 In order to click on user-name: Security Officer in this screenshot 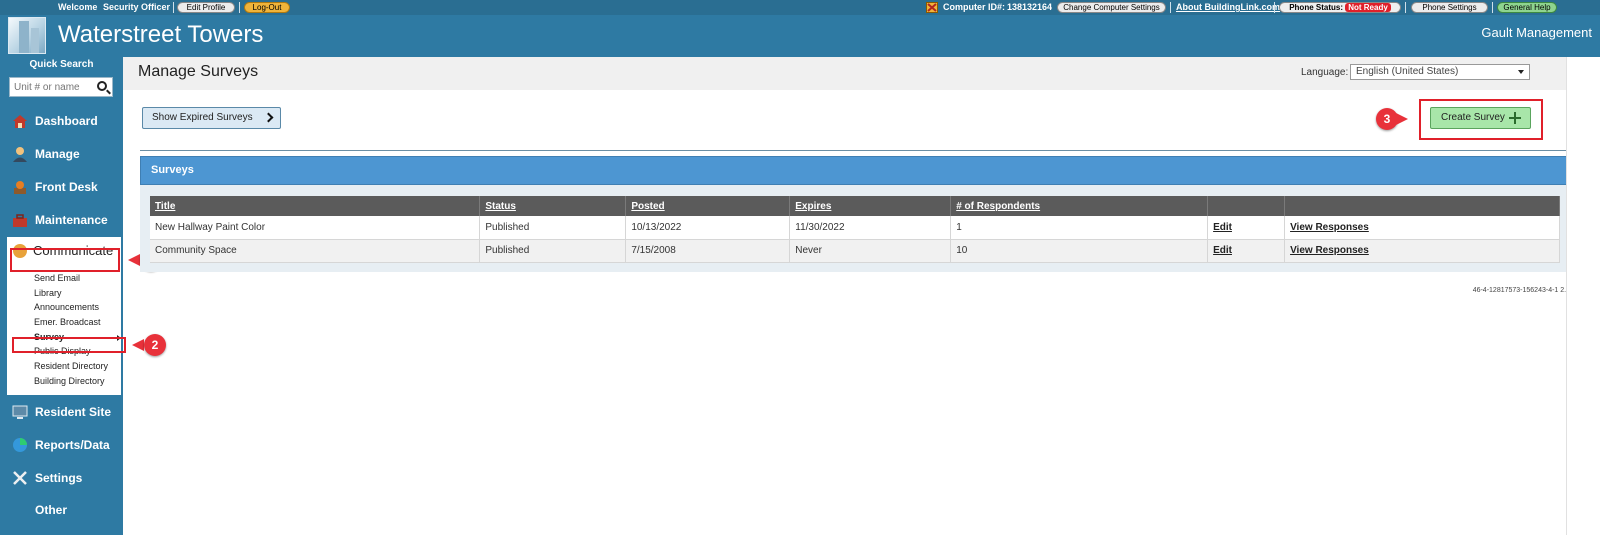, I will do `click(137, 7)`.